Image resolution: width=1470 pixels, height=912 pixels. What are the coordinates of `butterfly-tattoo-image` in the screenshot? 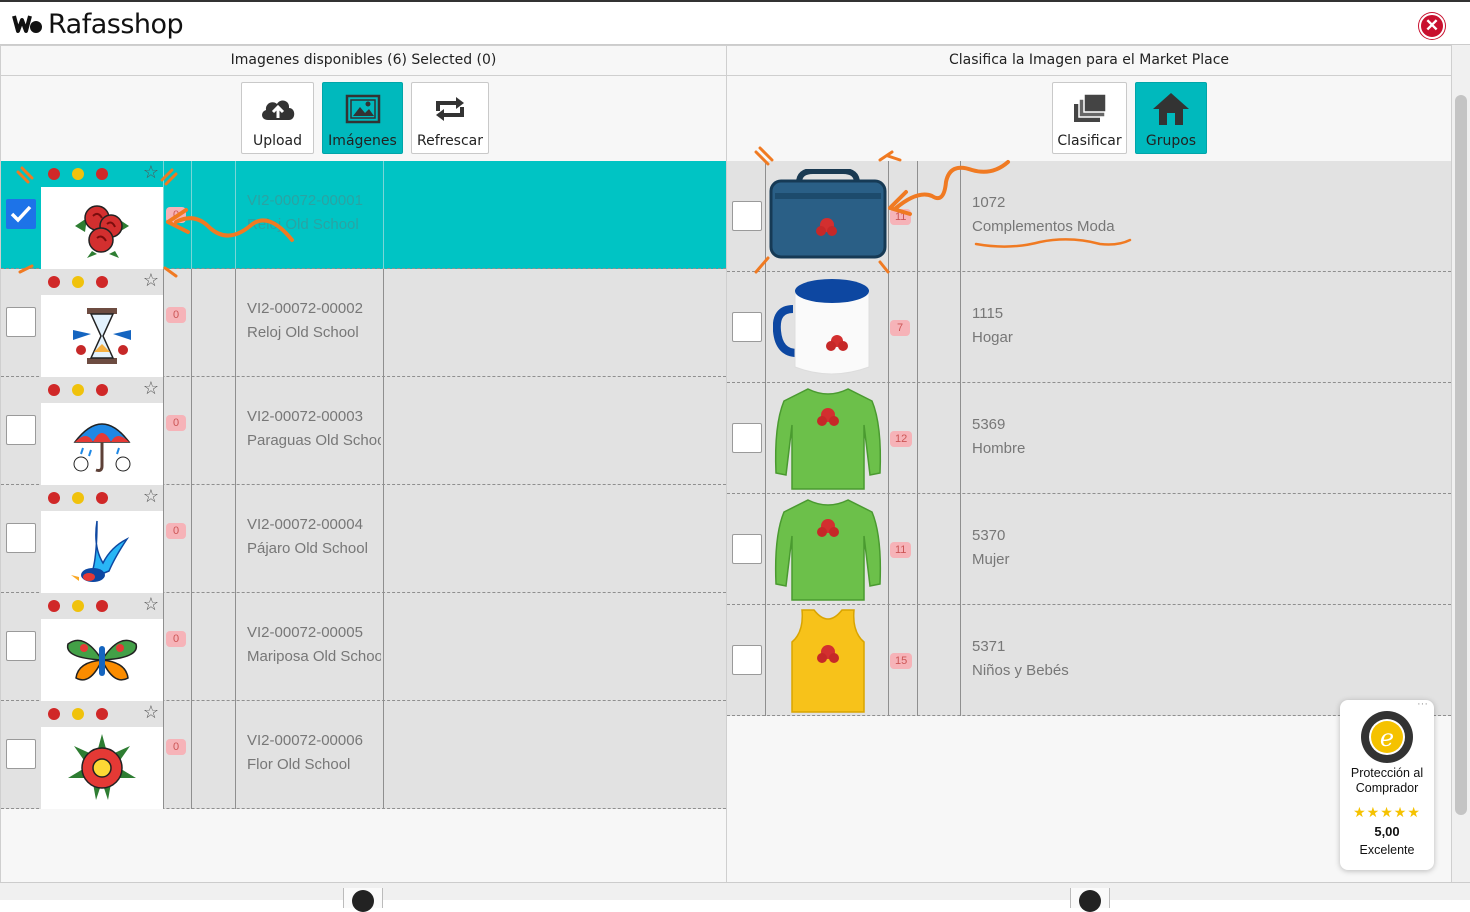 It's located at (102, 660).